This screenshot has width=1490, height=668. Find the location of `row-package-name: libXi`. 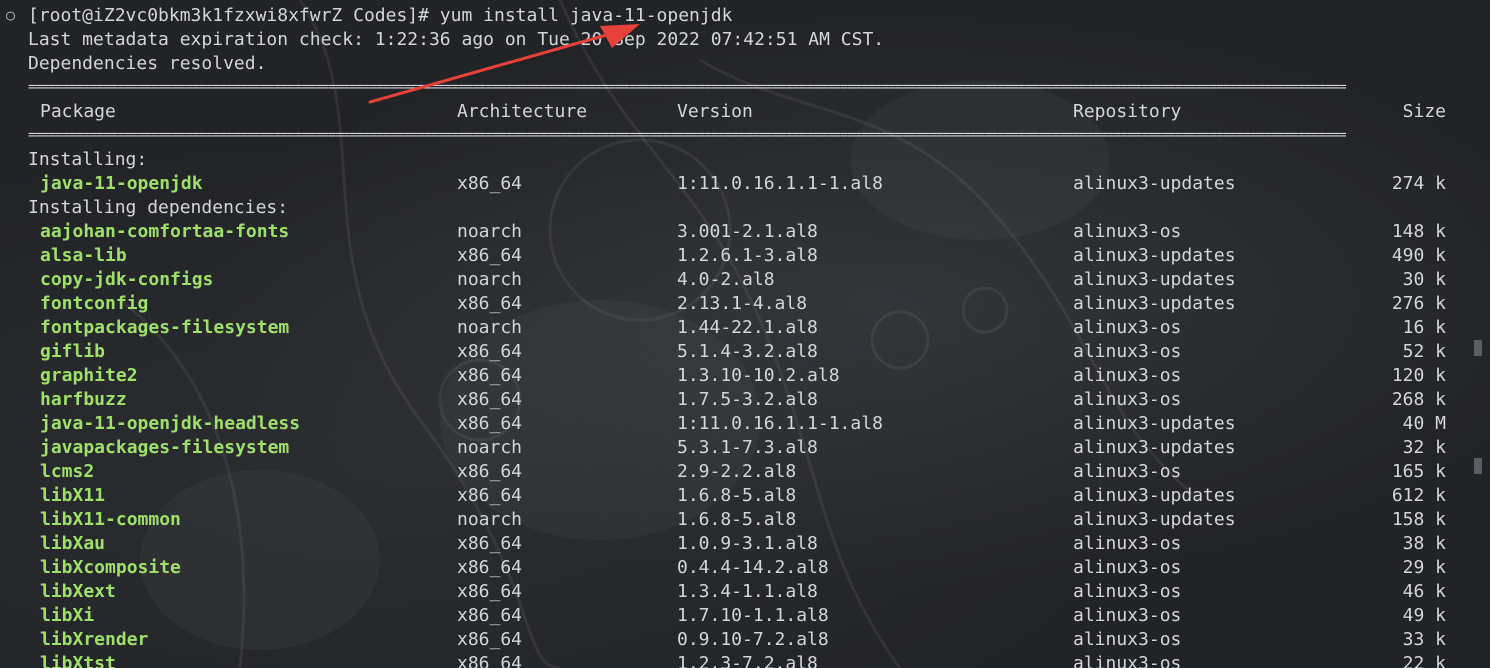

row-package-name: libXi is located at coordinates (67, 615).